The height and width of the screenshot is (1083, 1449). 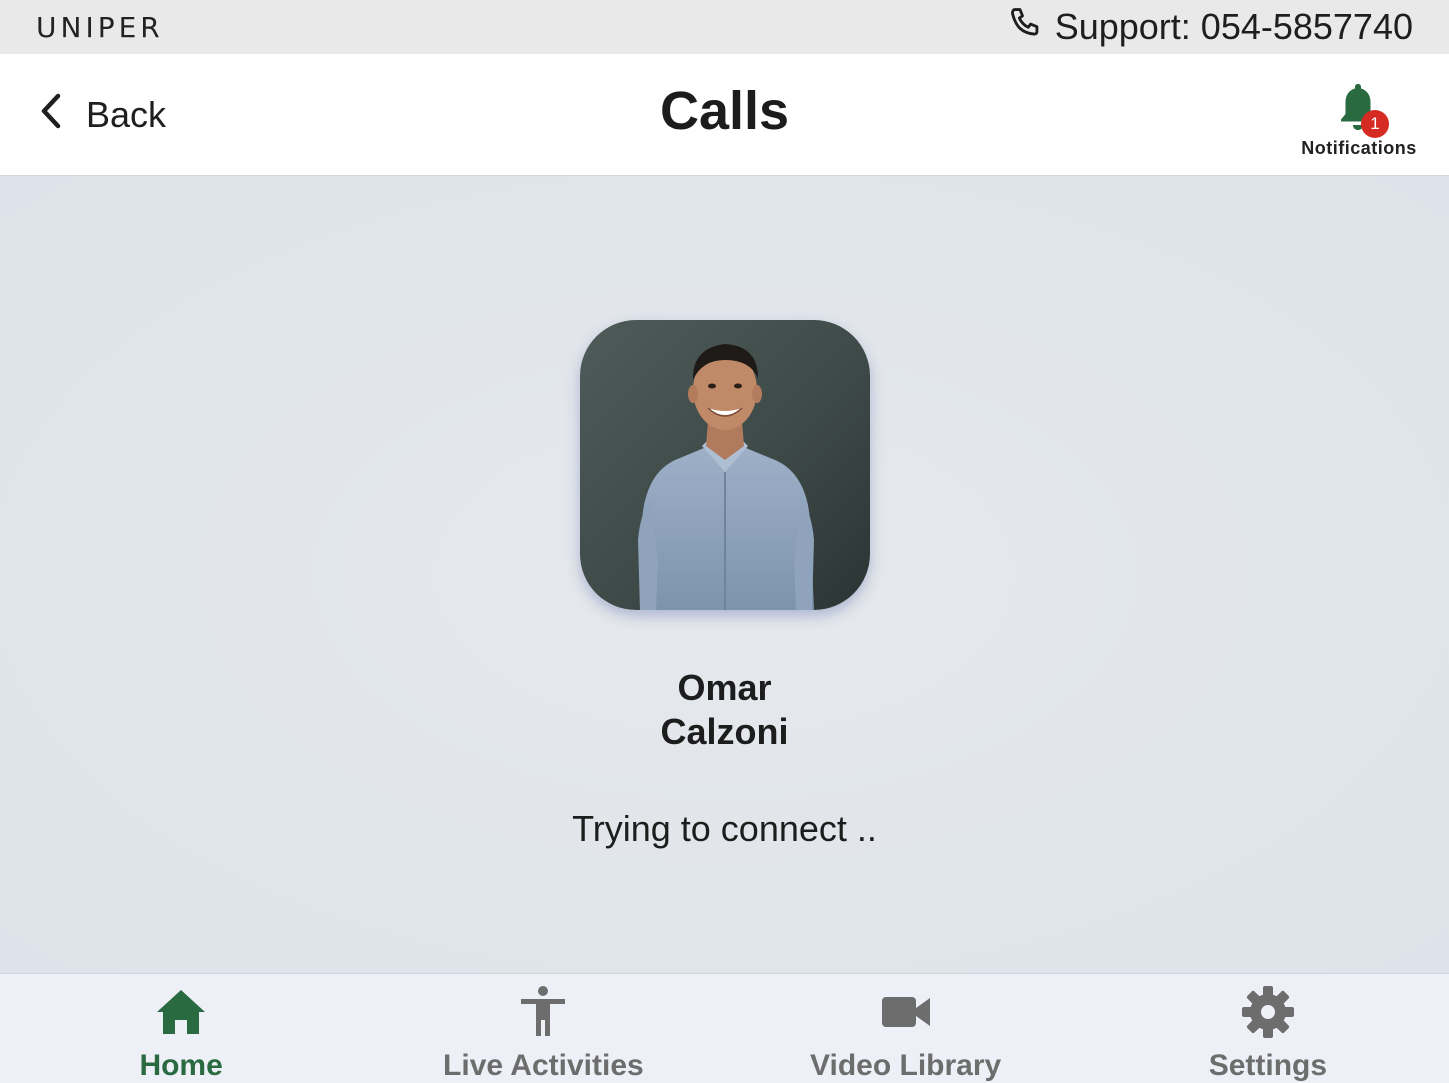 What do you see at coordinates (724, 111) in the screenshot?
I see `page-title: Calls` at bounding box center [724, 111].